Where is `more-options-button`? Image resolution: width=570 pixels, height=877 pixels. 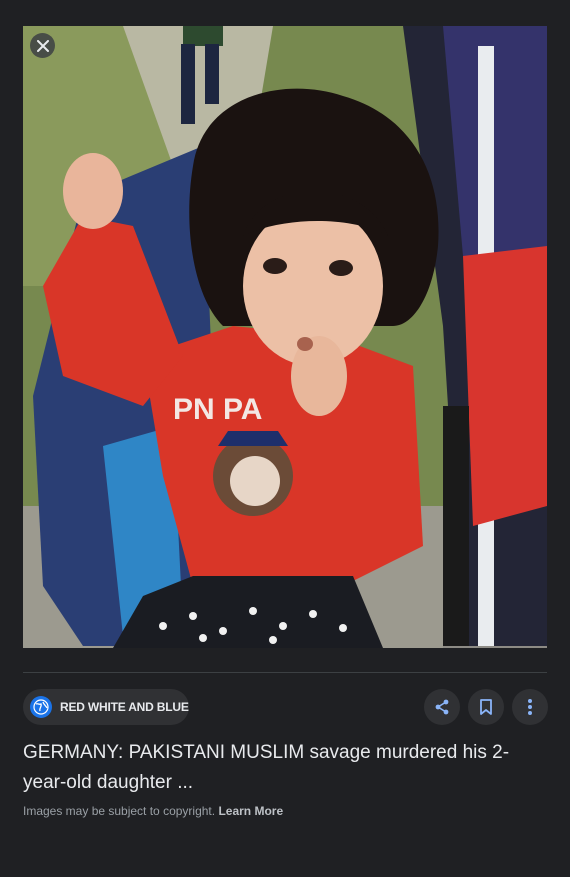 more-options-button is located at coordinates (530, 707).